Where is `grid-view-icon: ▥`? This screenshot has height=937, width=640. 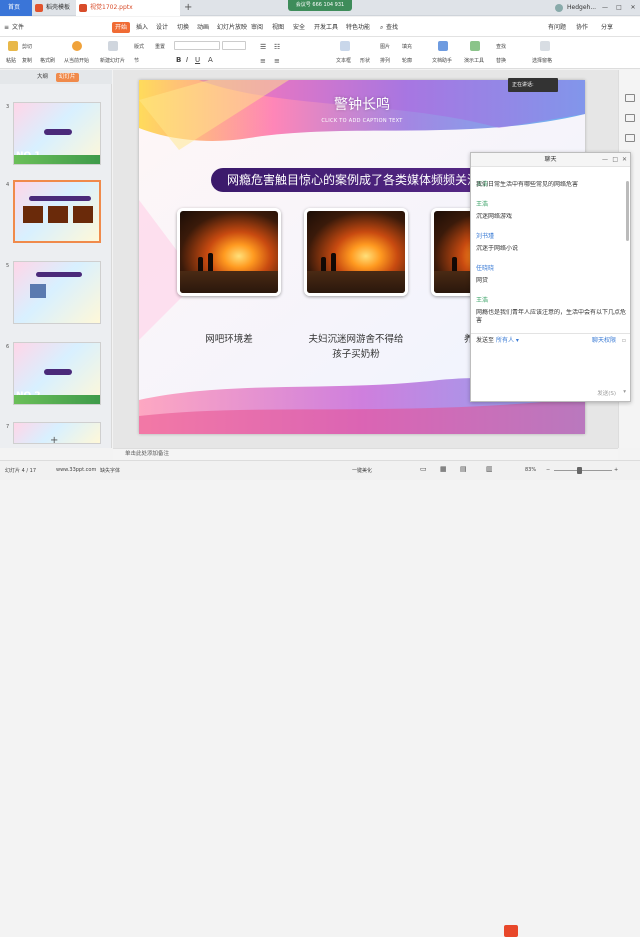
grid-view-icon: ▥ is located at coordinates (489, 469).